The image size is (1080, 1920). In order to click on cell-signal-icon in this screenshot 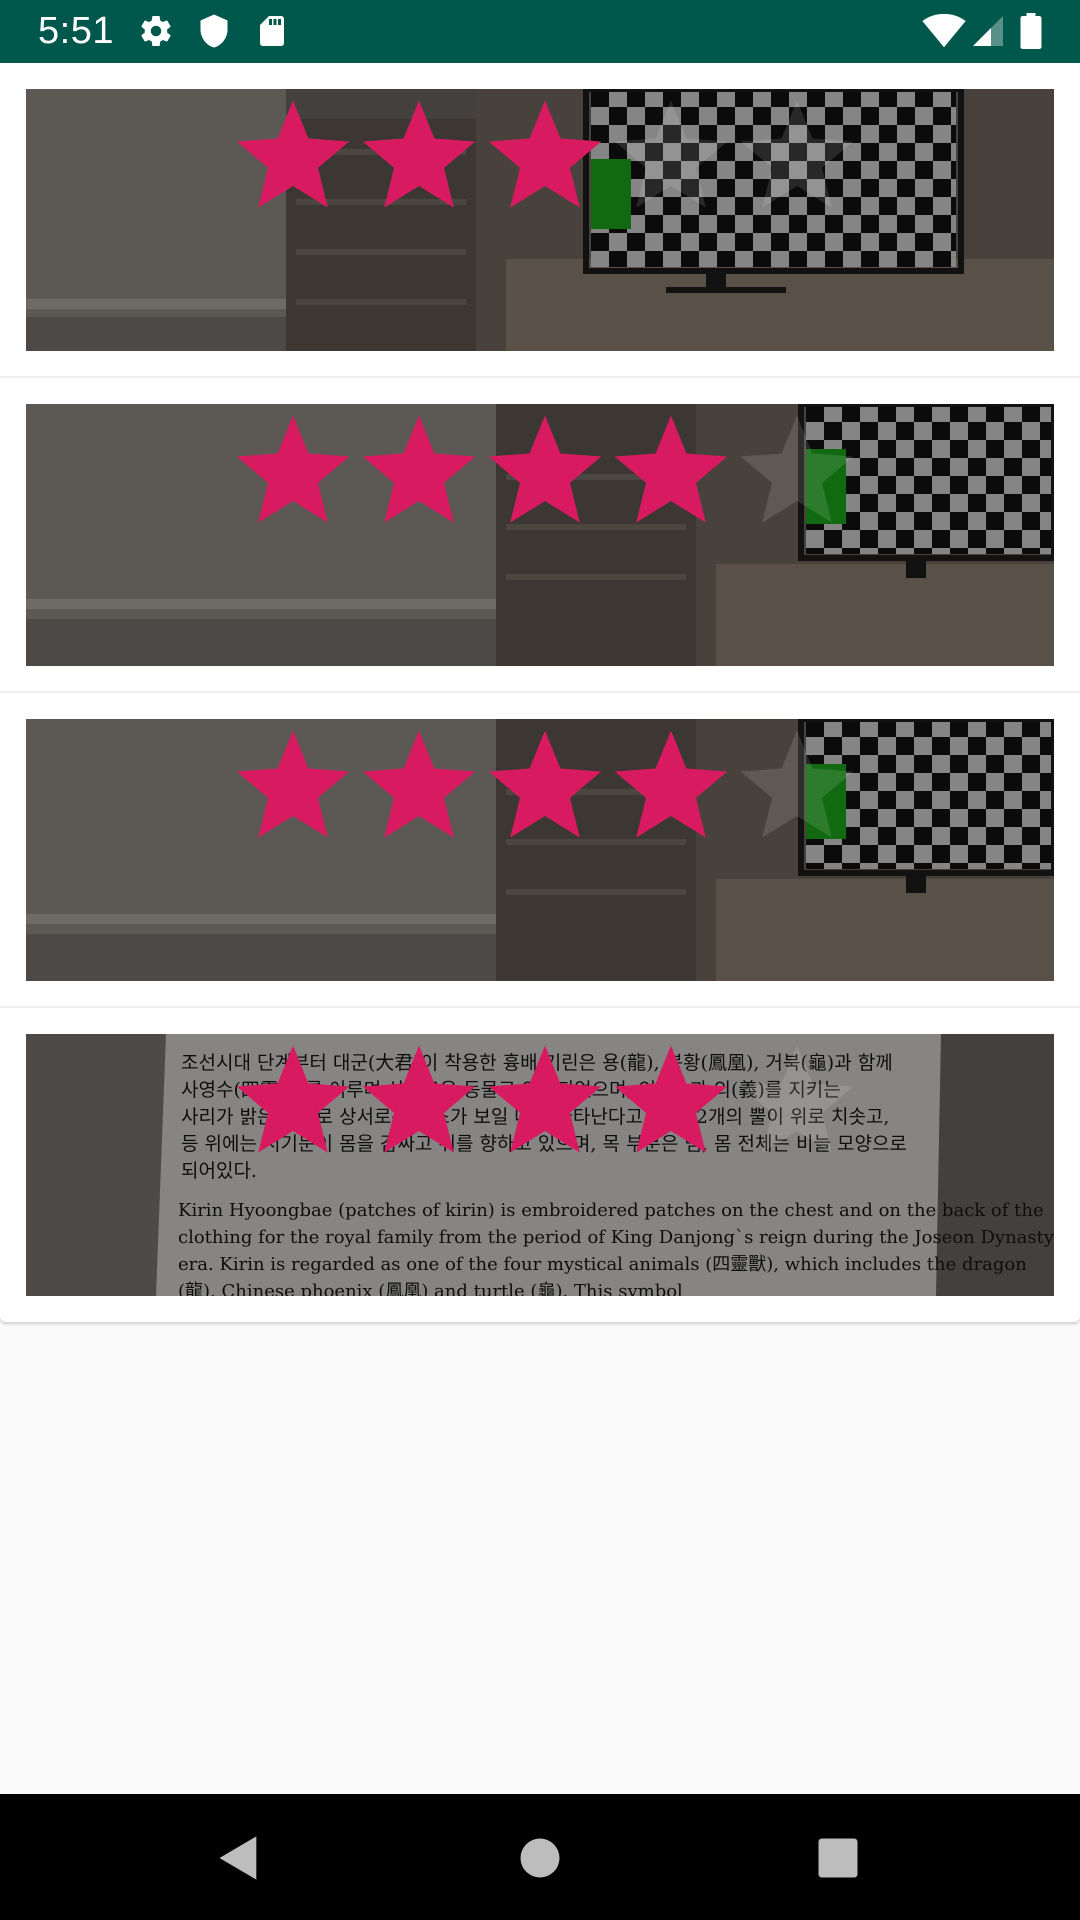, I will do `click(988, 31)`.